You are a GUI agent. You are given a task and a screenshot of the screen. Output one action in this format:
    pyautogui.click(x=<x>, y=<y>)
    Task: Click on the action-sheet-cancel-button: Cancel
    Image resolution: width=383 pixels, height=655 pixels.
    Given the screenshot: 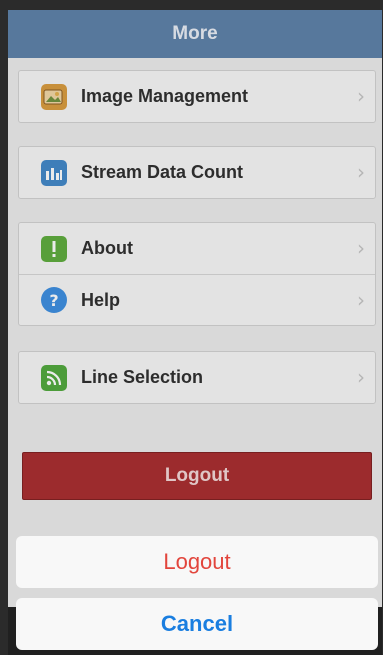 What is the action you would take?
    pyautogui.click(x=197, y=624)
    